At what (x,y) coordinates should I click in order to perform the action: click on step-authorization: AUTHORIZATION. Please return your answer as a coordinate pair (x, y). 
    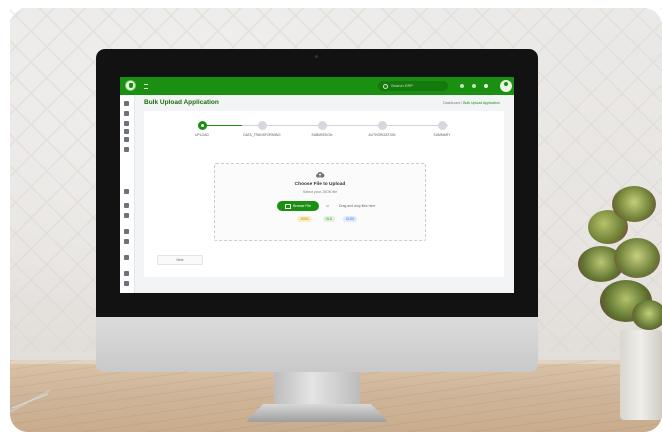
    Looking at the image, I should click on (382, 129).